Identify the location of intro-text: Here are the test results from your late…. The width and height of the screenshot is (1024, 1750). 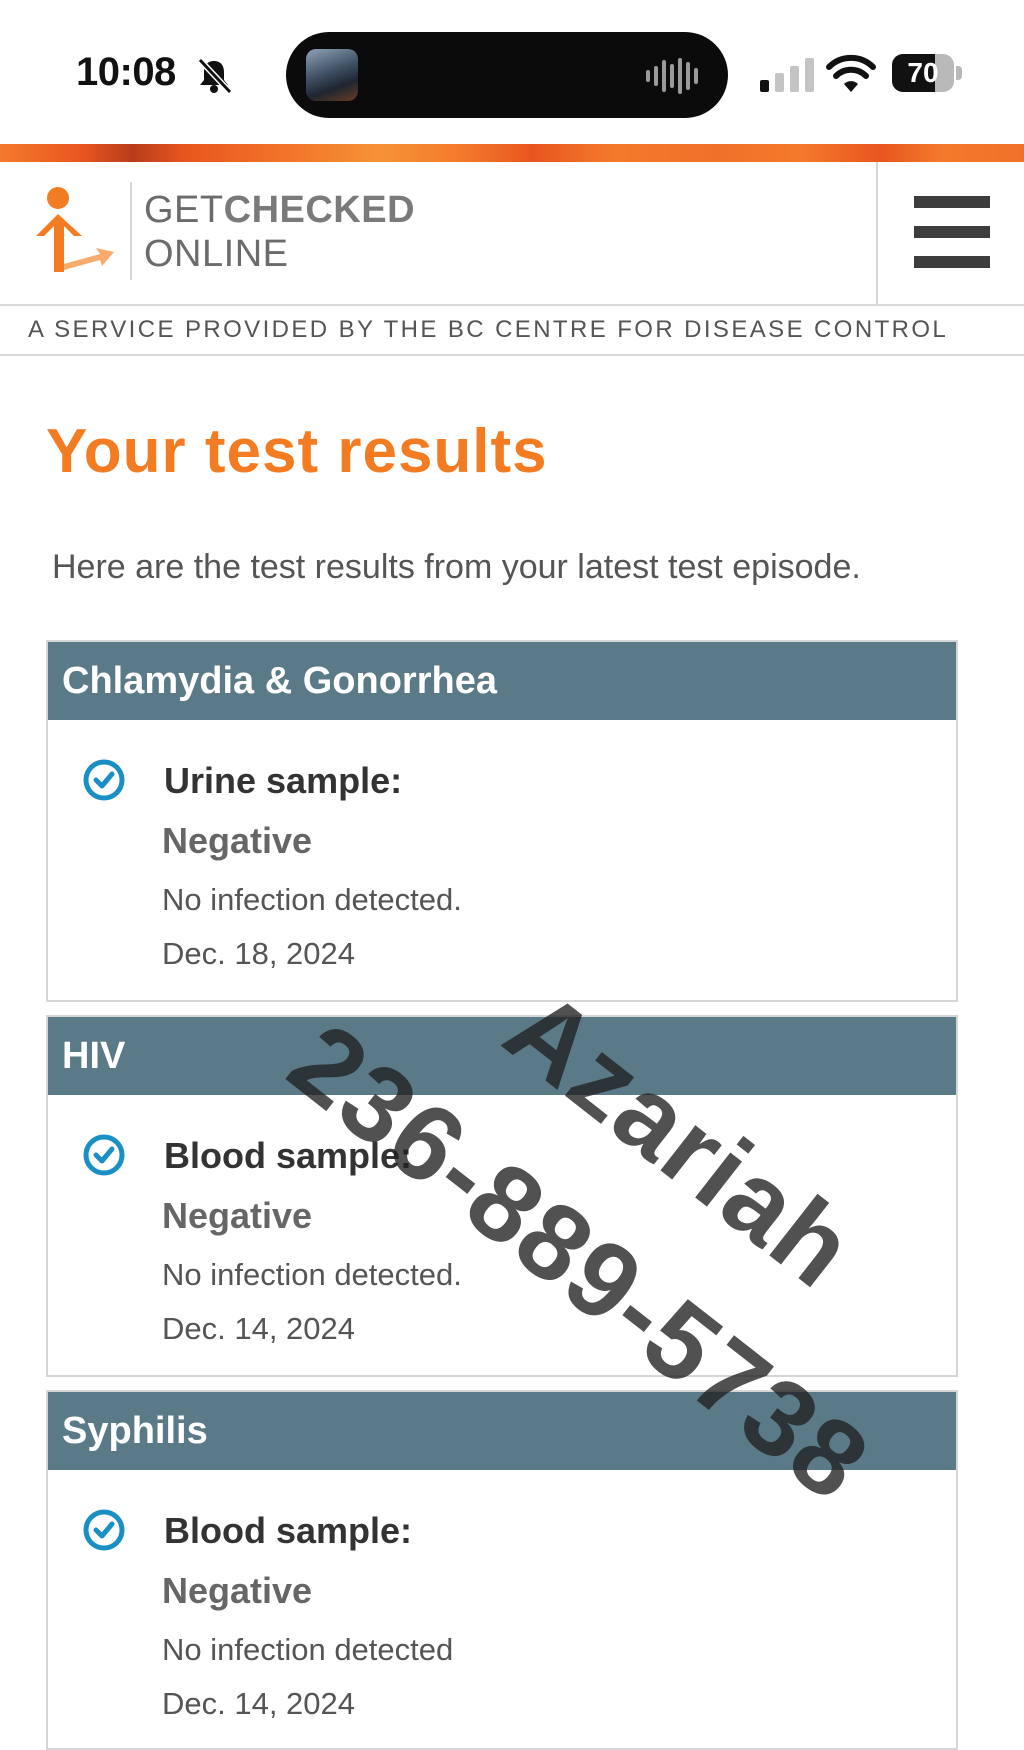
(456, 567).